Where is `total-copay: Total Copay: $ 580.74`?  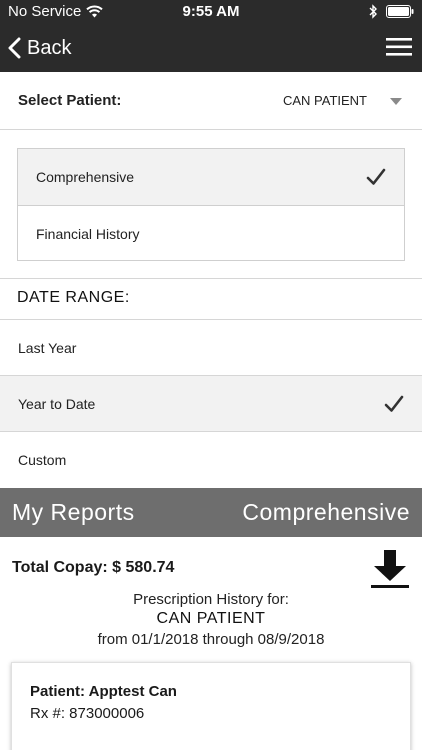
total-copay: Total Copay: $ 580.74 is located at coordinates (93, 567).